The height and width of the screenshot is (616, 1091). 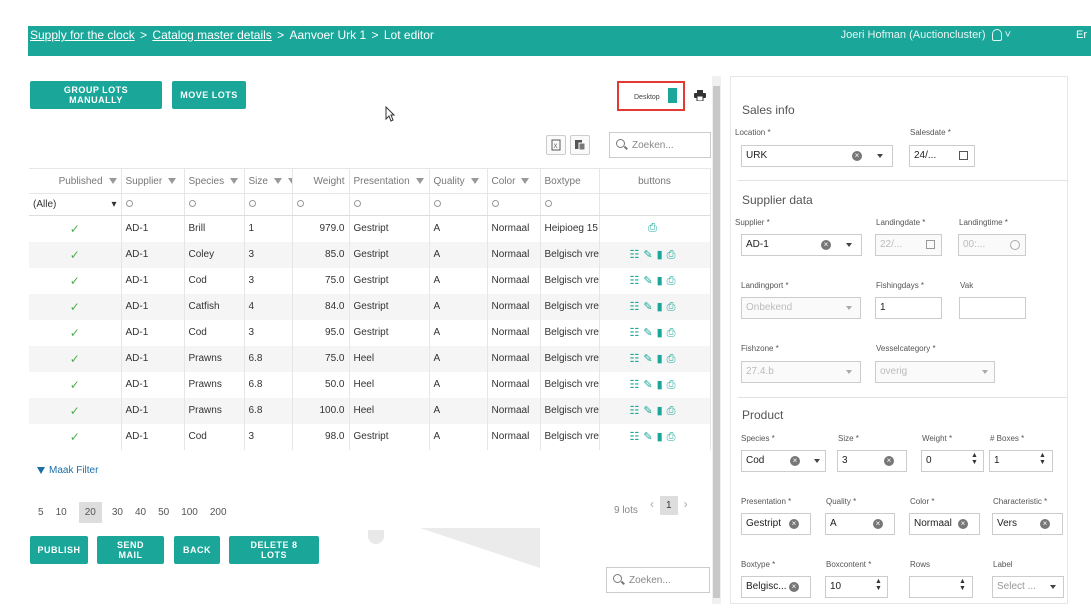 What do you see at coordinates (669, 505) in the screenshot?
I see `page-button: 1` at bounding box center [669, 505].